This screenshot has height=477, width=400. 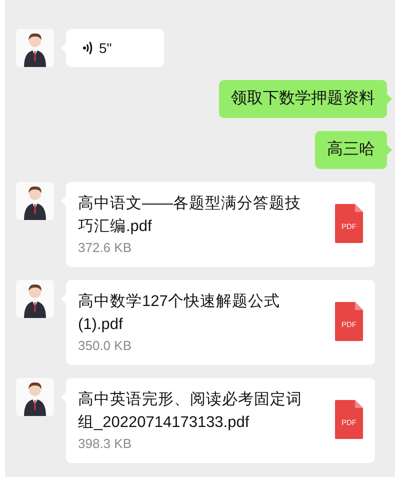 I want to click on chat-message: 高三哈, so click(x=351, y=150).